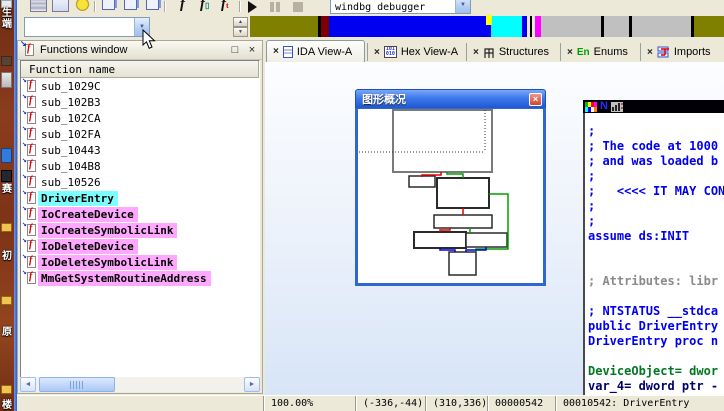  What do you see at coordinates (653, 326) in the screenshot?
I see `disassembly-line: public DriverEntry` at bounding box center [653, 326].